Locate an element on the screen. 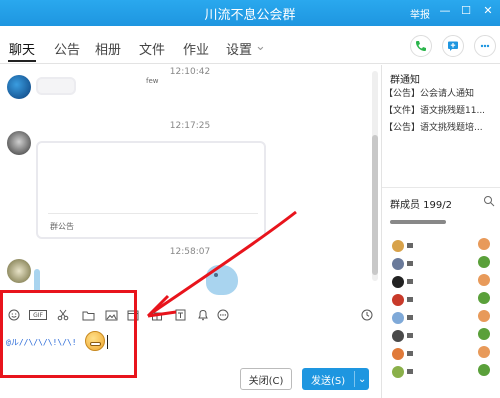 The height and width of the screenshot is (398, 500). annotation-highlight-box is located at coordinates (68, 334).